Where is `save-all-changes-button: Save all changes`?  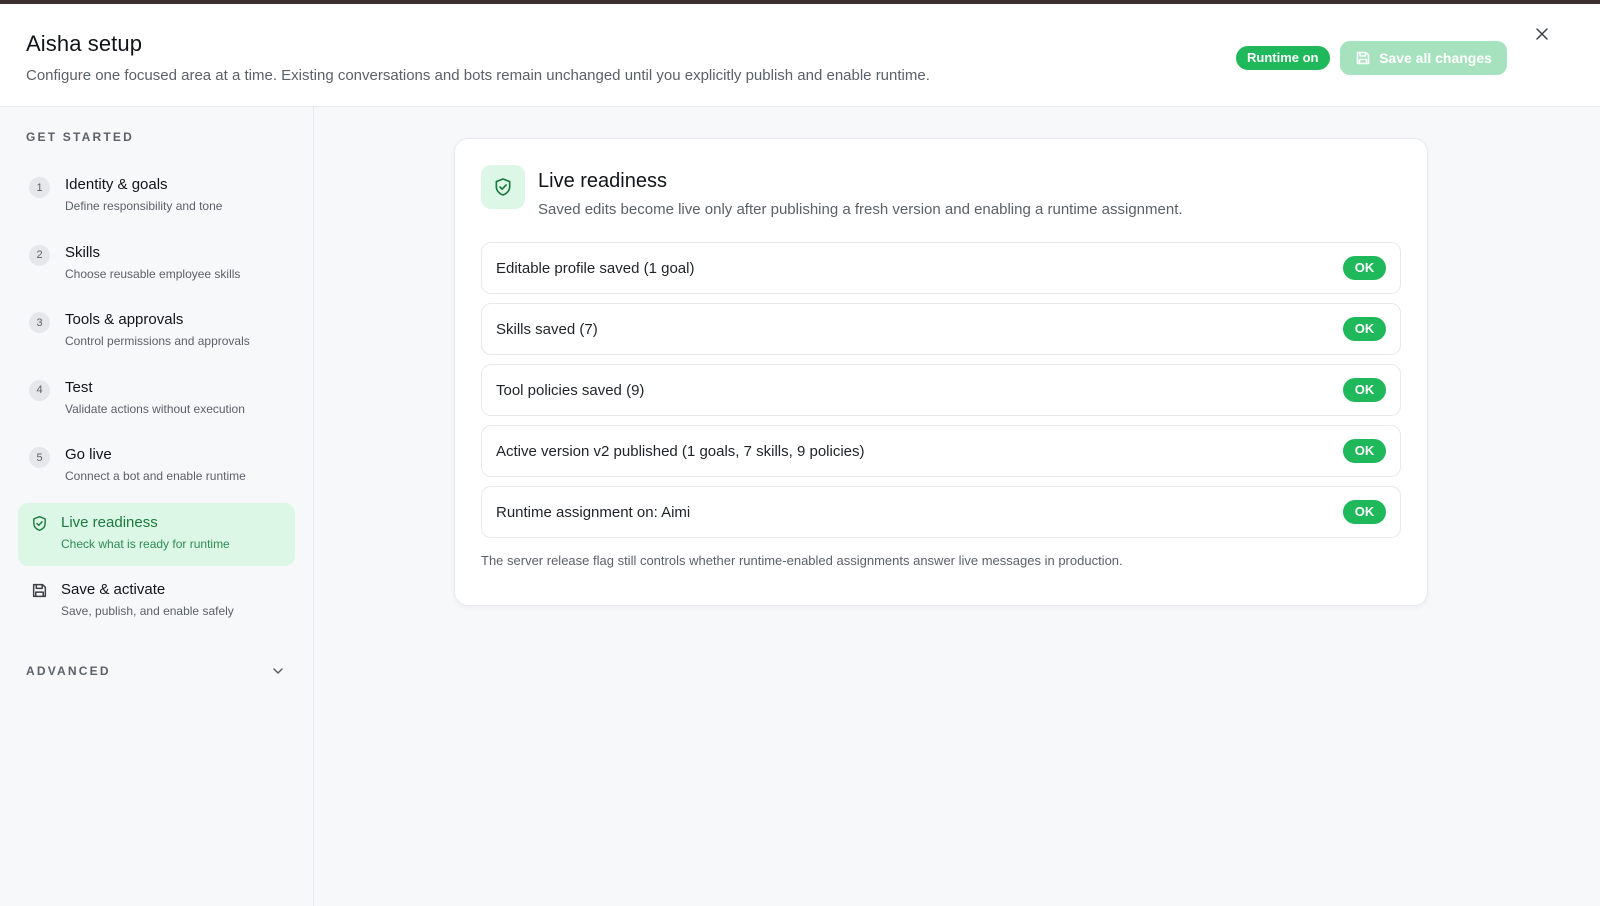
save-all-changes-button: Save all changes is located at coordinates (1423, 58).